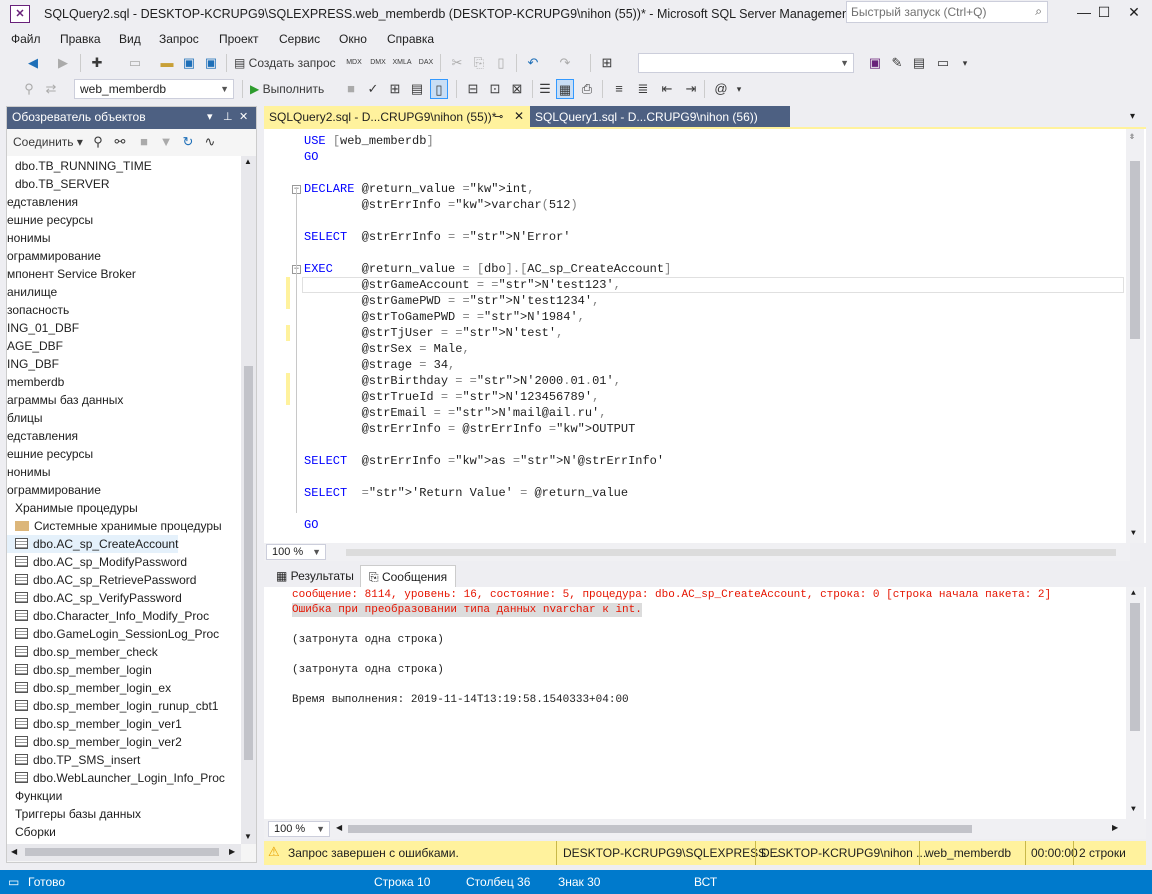 This screenshot has height=894, width=1152. What do you see at coordinates (34, 796) in the screenshot?
I see `tree-item: Функции` at bounding box center [34, 796].